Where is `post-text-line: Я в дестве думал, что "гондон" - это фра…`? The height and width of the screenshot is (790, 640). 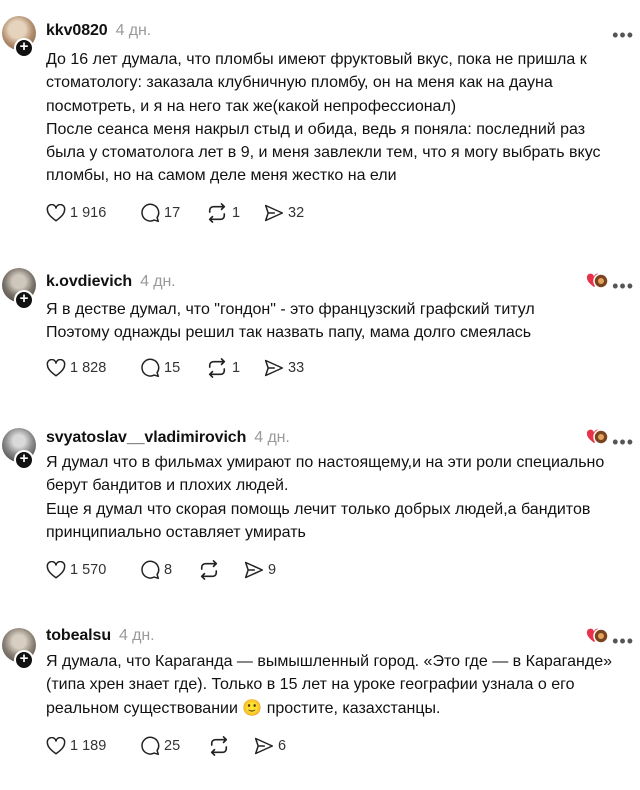
post-text-line: Я в дестве думал, что "гондон" - это фра… is located at coordinates (290, 309).